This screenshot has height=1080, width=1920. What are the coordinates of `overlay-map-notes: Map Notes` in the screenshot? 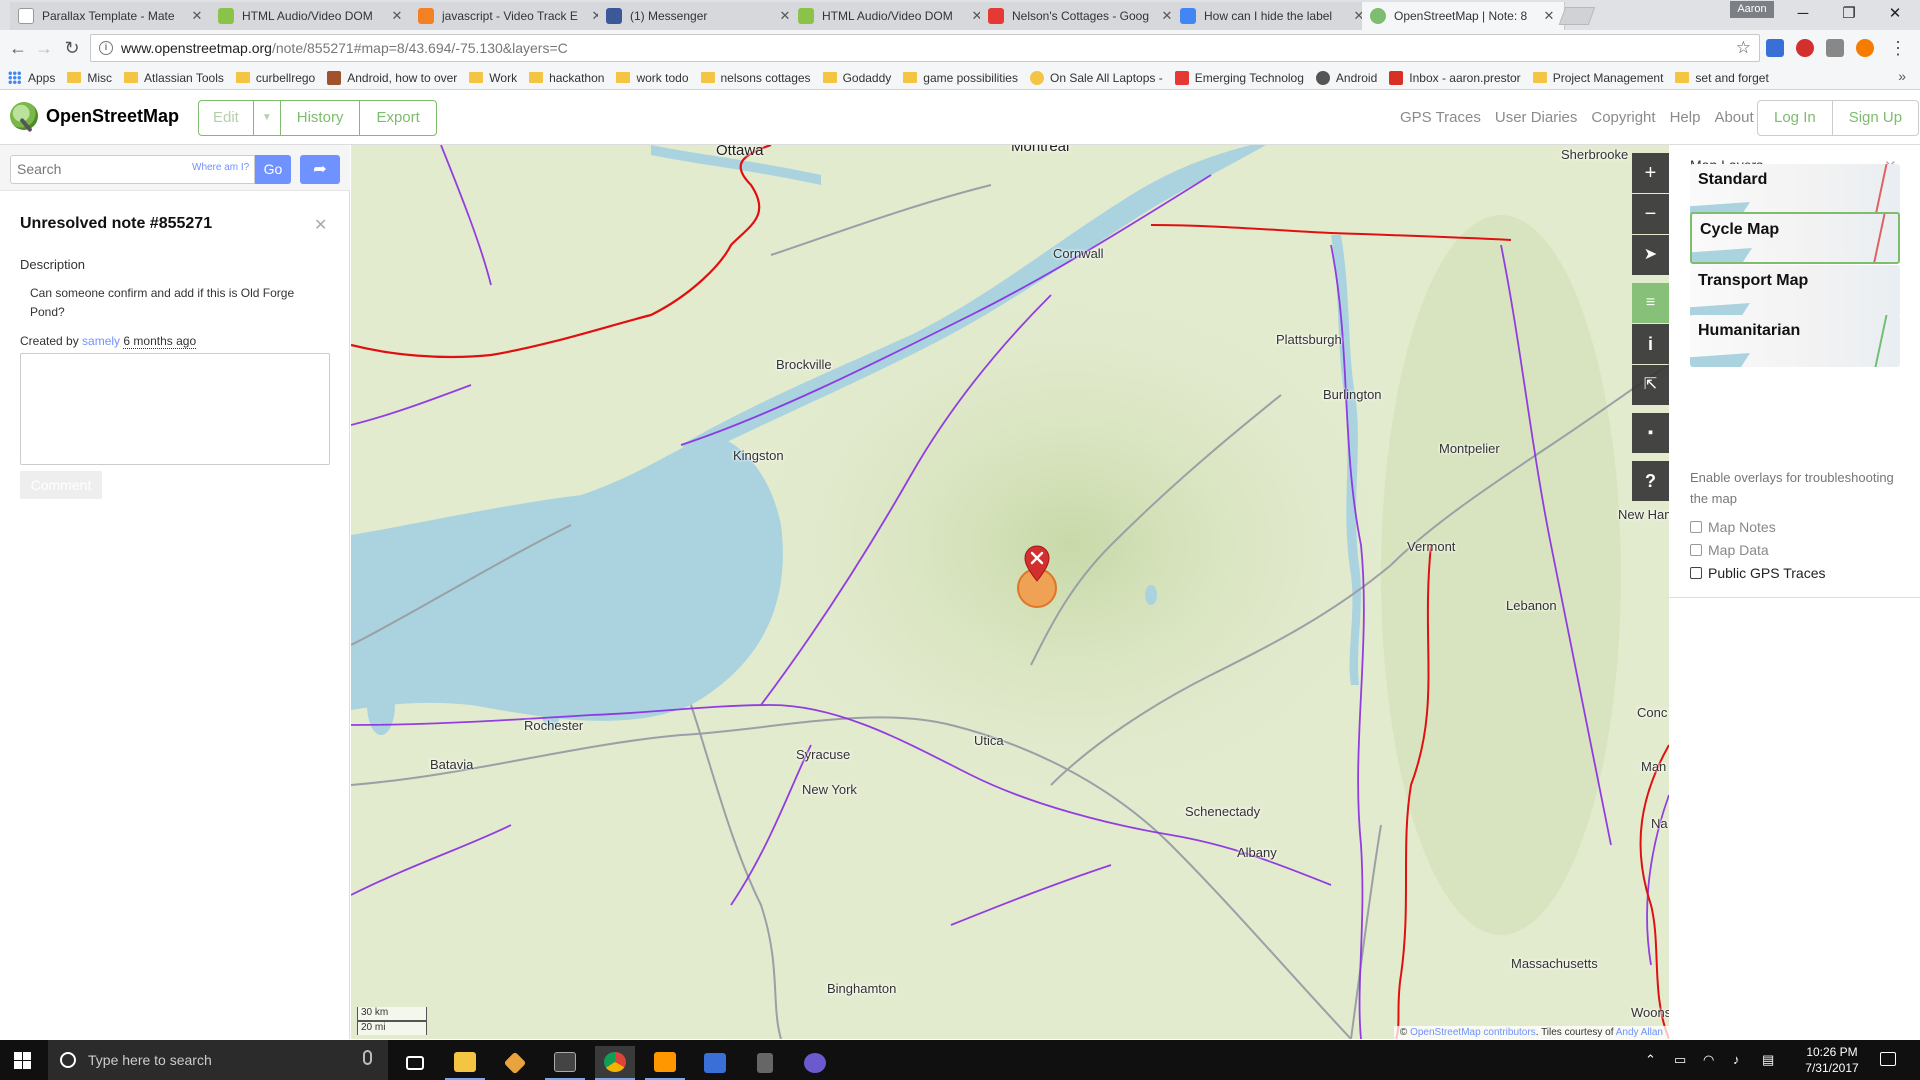 It's located at (1733, 527).